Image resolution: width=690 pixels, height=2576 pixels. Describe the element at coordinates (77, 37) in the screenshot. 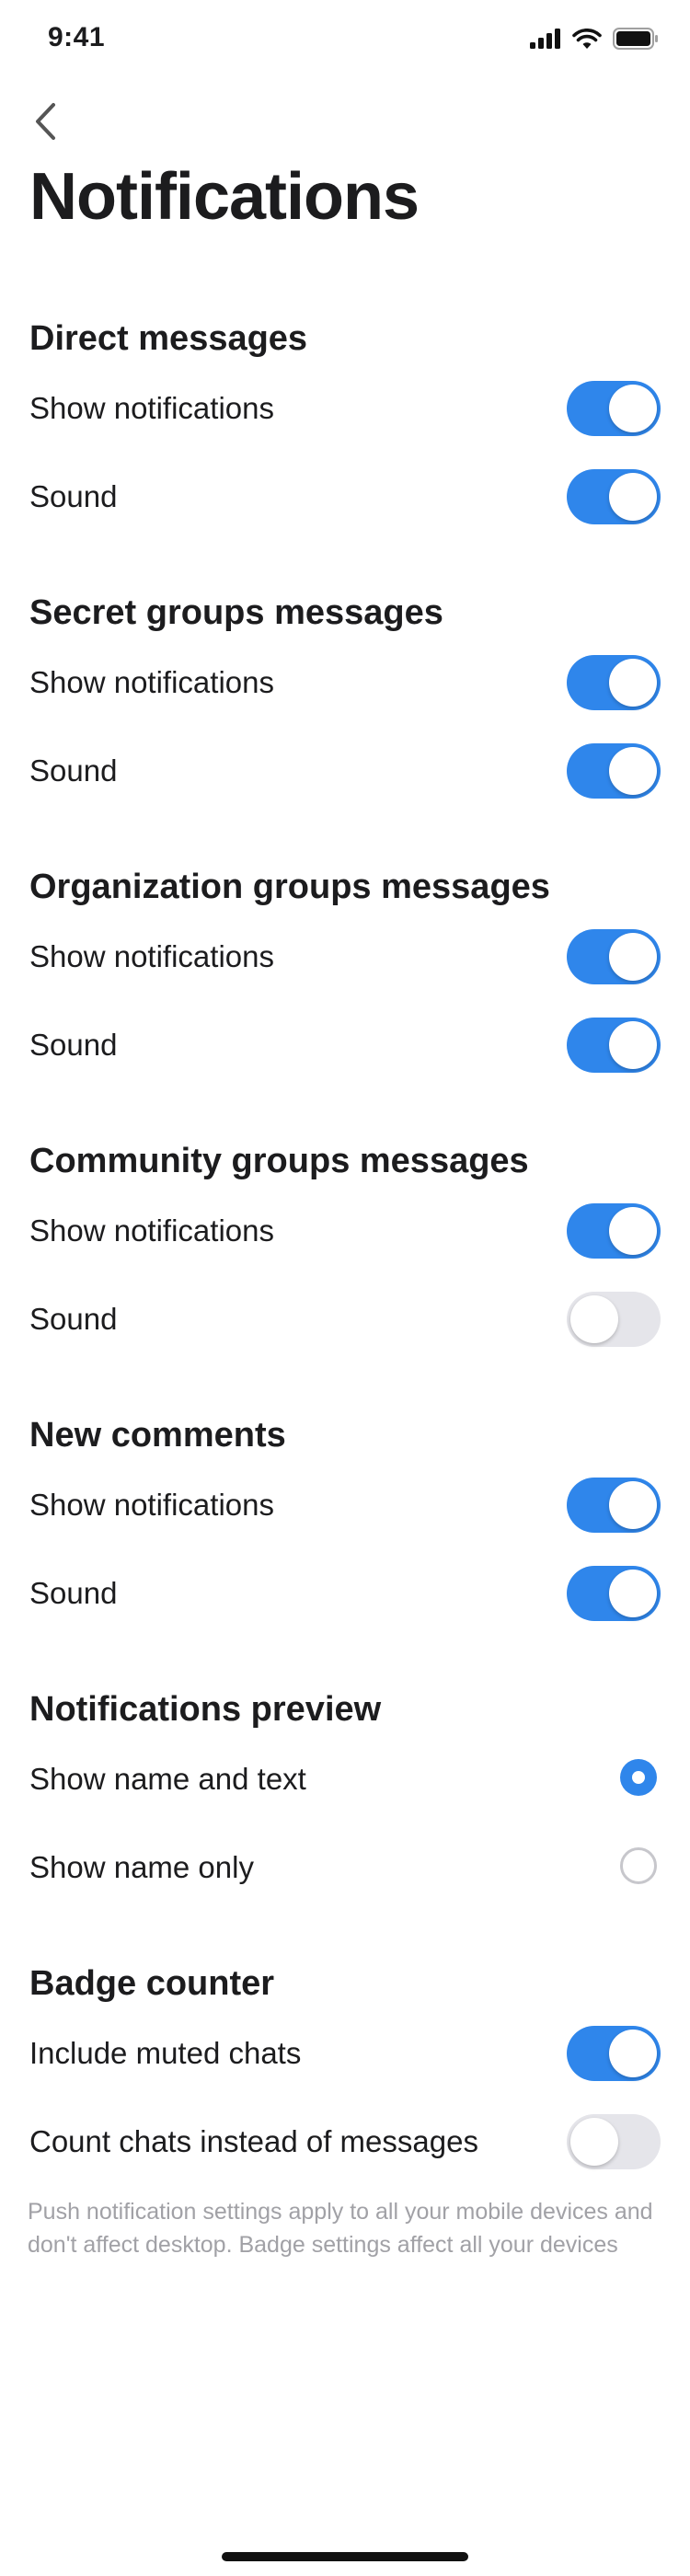

I see `status-time: 9:41` at that location.